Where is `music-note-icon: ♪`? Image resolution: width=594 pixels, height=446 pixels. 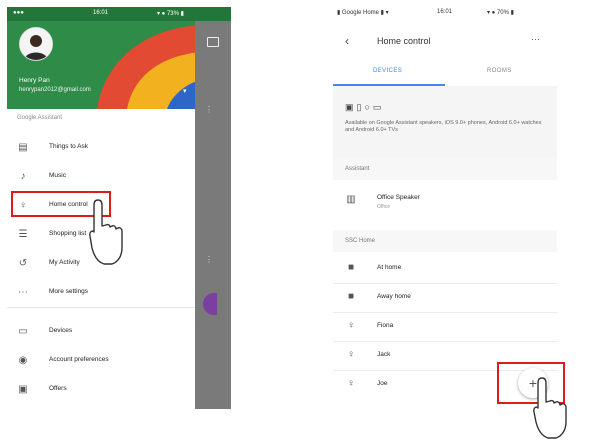
music-note-icon: ♪ is located at coordinates (23, 176).